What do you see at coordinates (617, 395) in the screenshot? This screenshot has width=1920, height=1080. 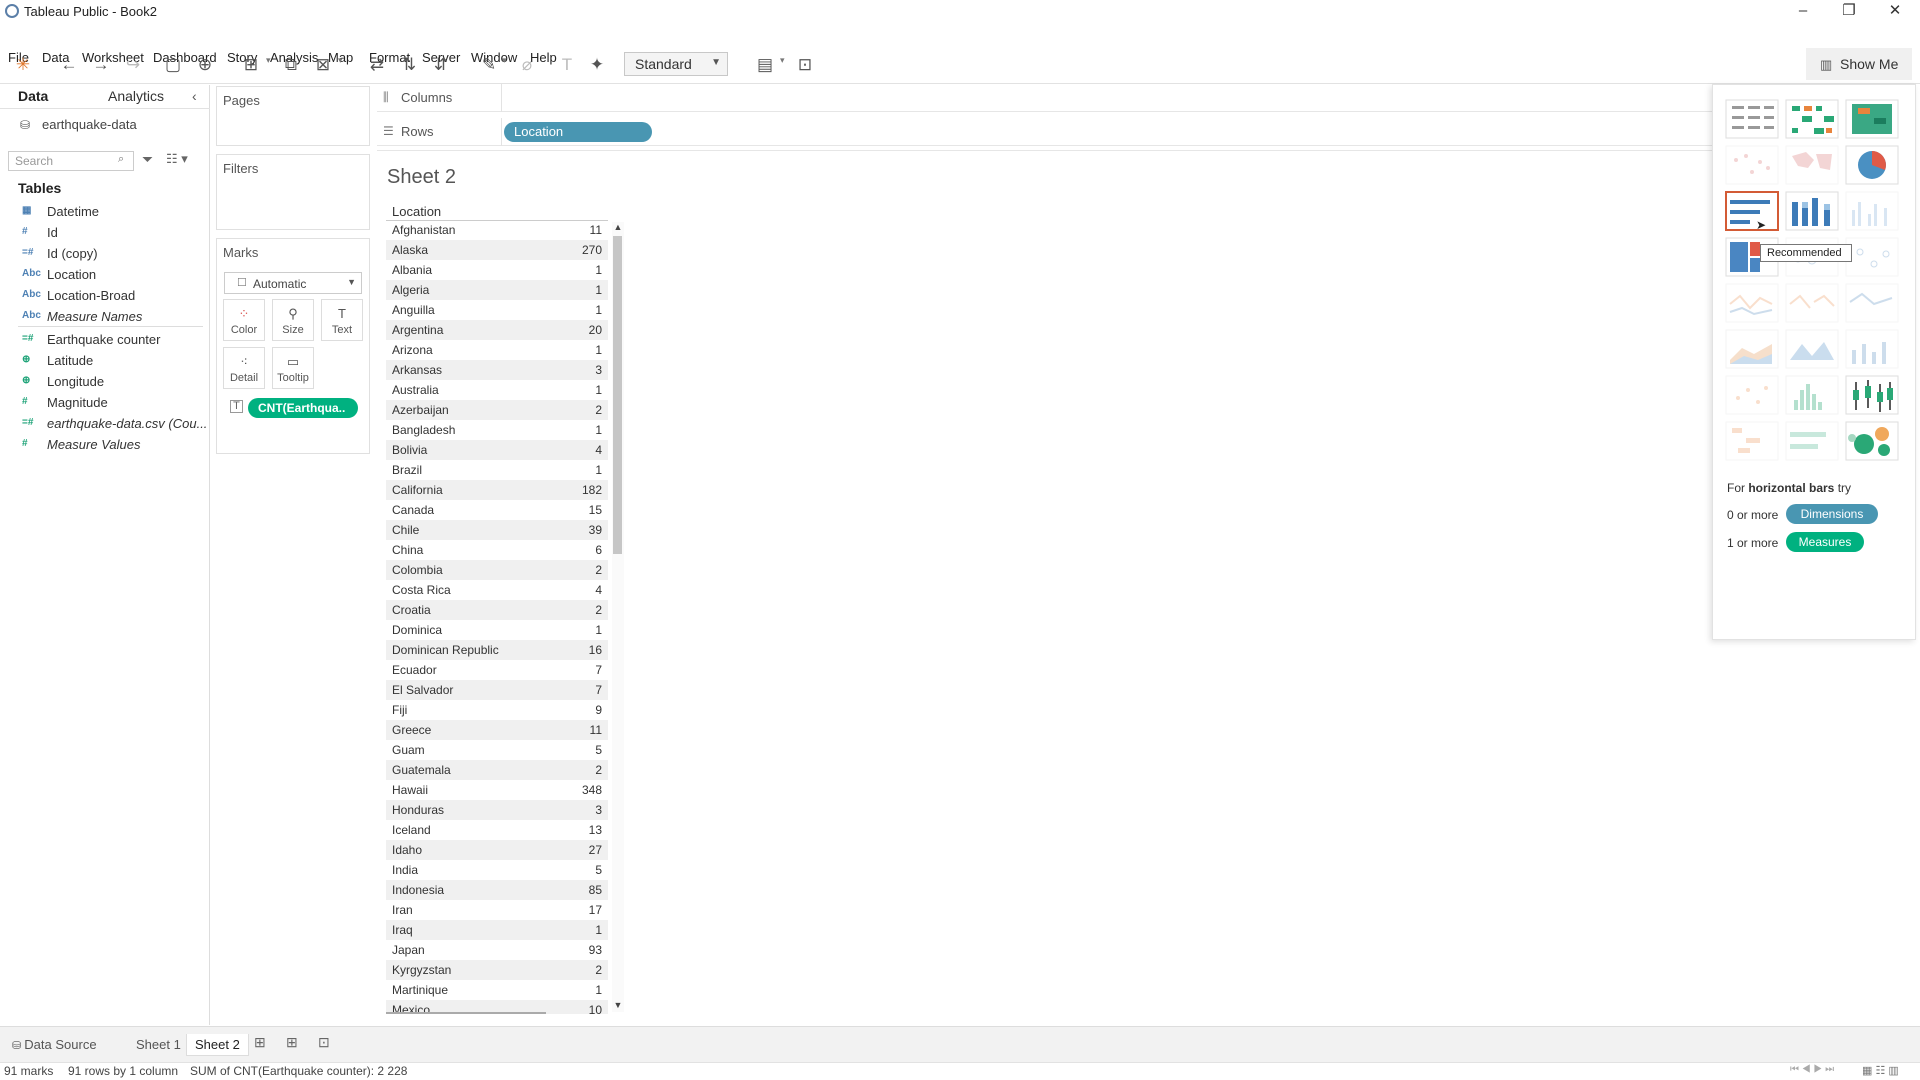 I see `scrollbar-thumb` at bounding box center [617, 395].